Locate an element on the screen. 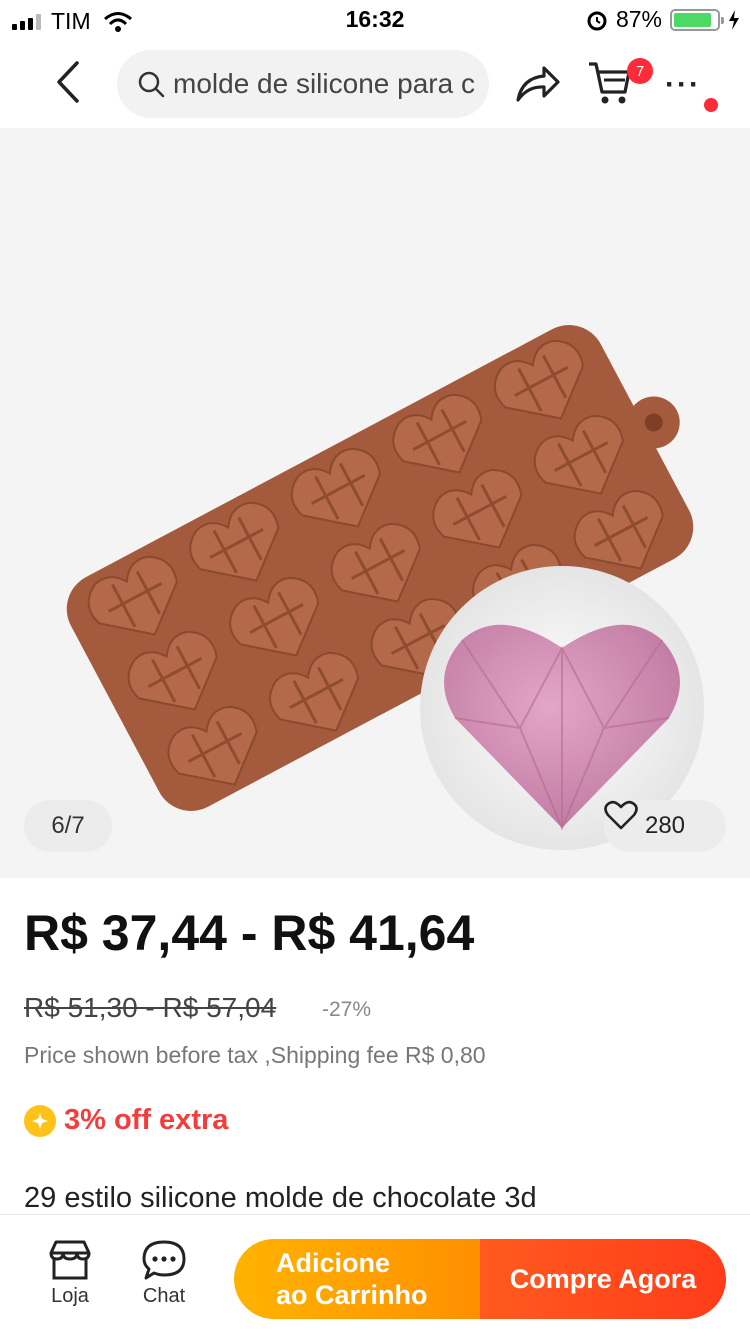 This screenshot has width=750, height=1334. more-button: ··· is located at coordinates (683, 84).